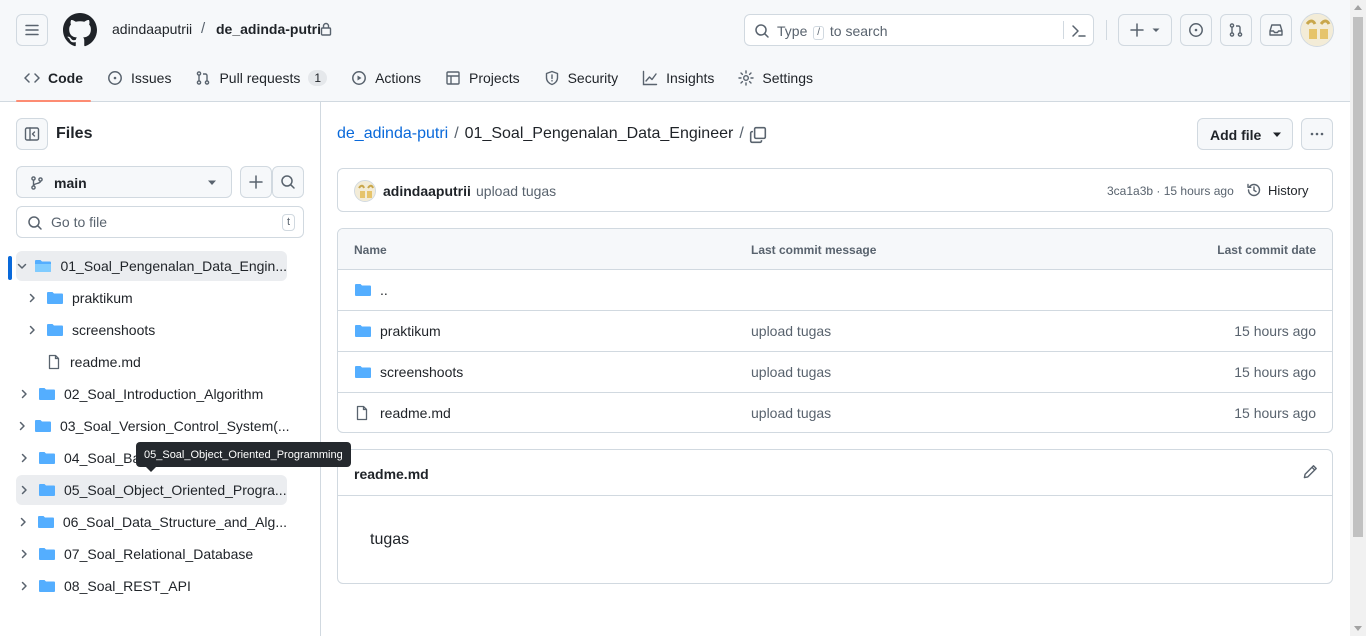 This screenshot has width=1366, height=636. I want to click on go-to-file-input, so click(161, 222).